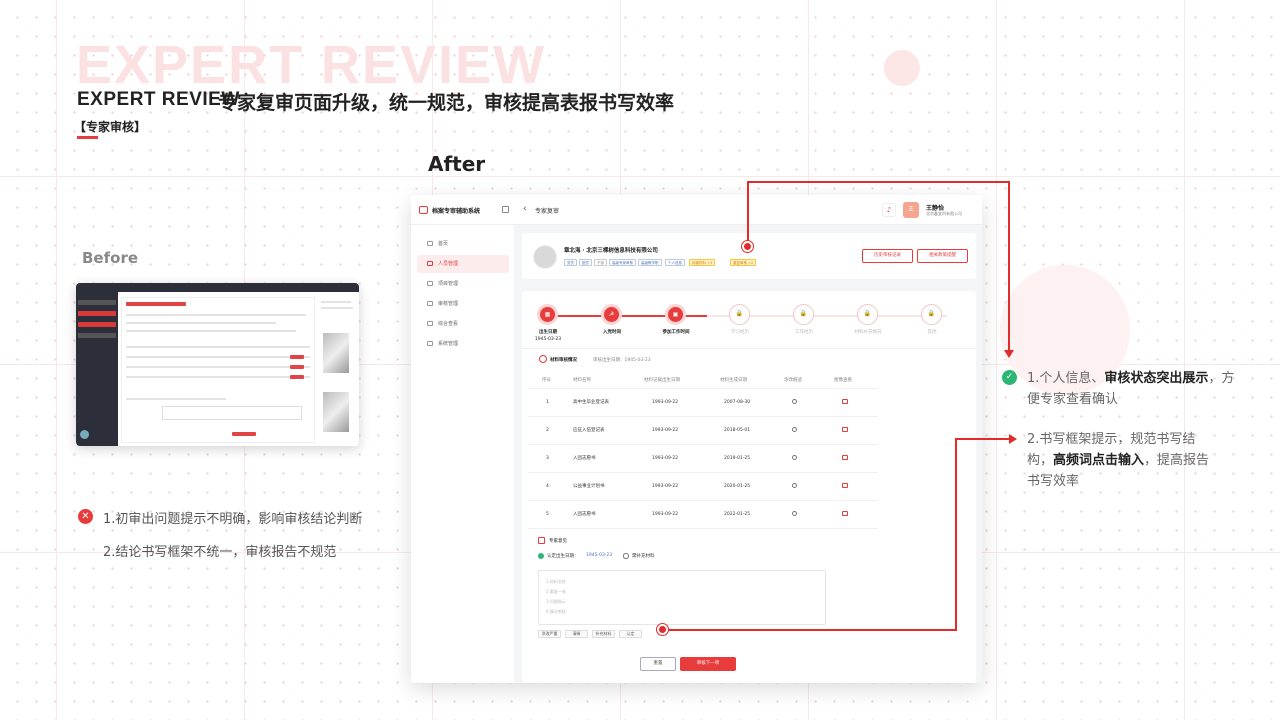  I want to click on subtitle: 【专家审核】, so click(110, 127).